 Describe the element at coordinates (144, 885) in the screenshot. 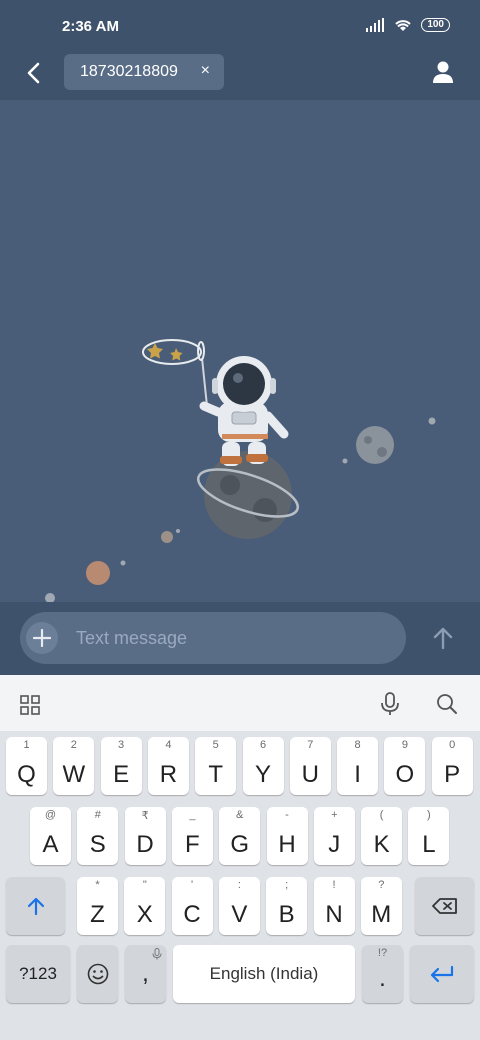

I see `key-secondary-label: "` at that location.